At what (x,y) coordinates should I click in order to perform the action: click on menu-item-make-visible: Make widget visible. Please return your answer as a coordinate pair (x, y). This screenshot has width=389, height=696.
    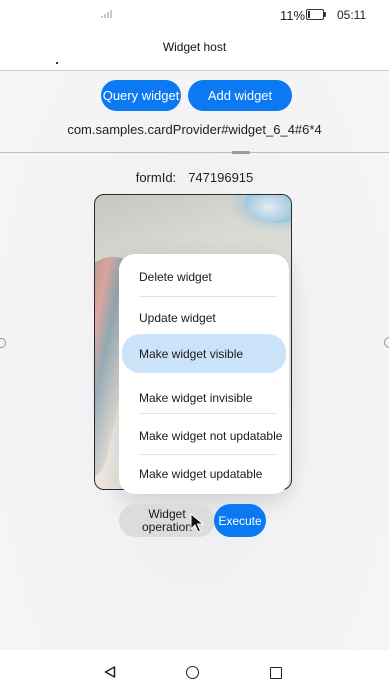
    Looking at the image, I should click on (204, 353).